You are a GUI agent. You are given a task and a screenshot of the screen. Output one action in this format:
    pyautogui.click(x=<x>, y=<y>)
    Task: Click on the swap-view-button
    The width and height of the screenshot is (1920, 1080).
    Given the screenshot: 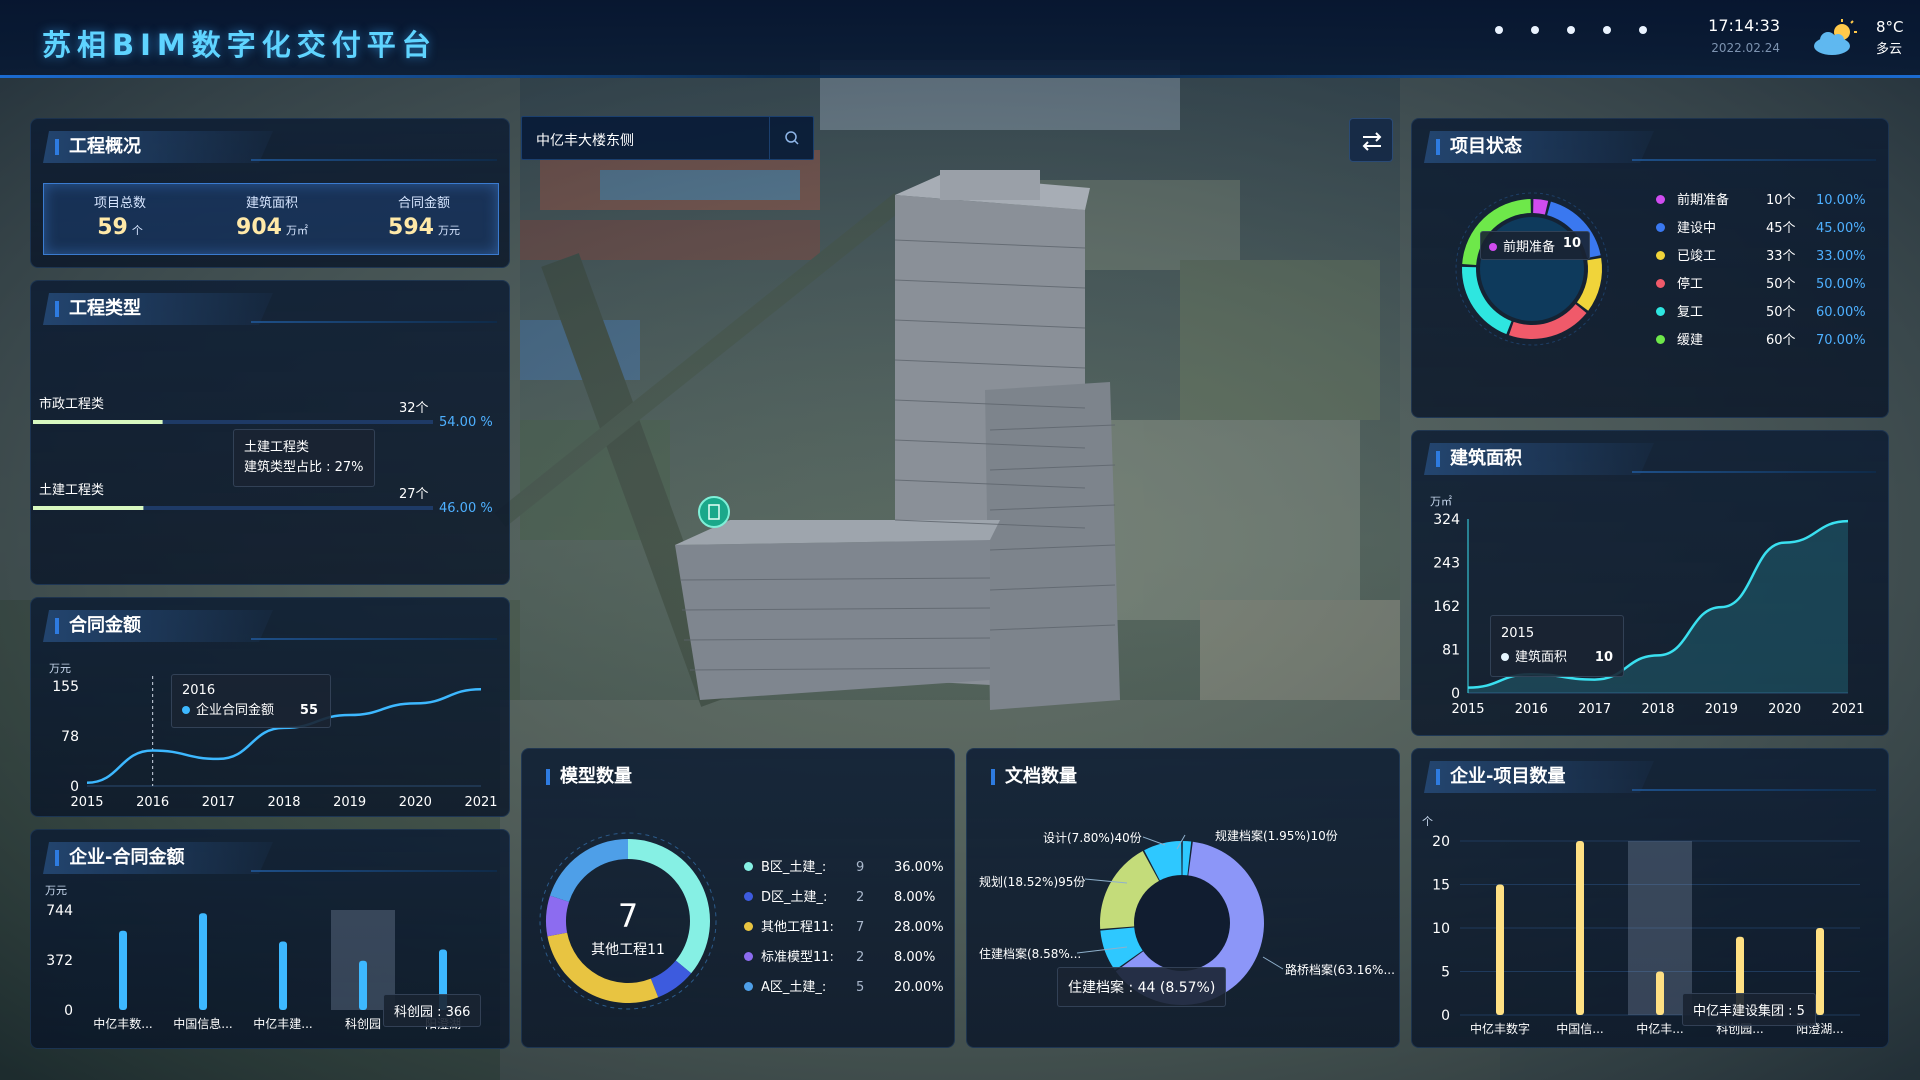 What is the action you would take?
    pyautogui.click(x=1371, y=140)
    